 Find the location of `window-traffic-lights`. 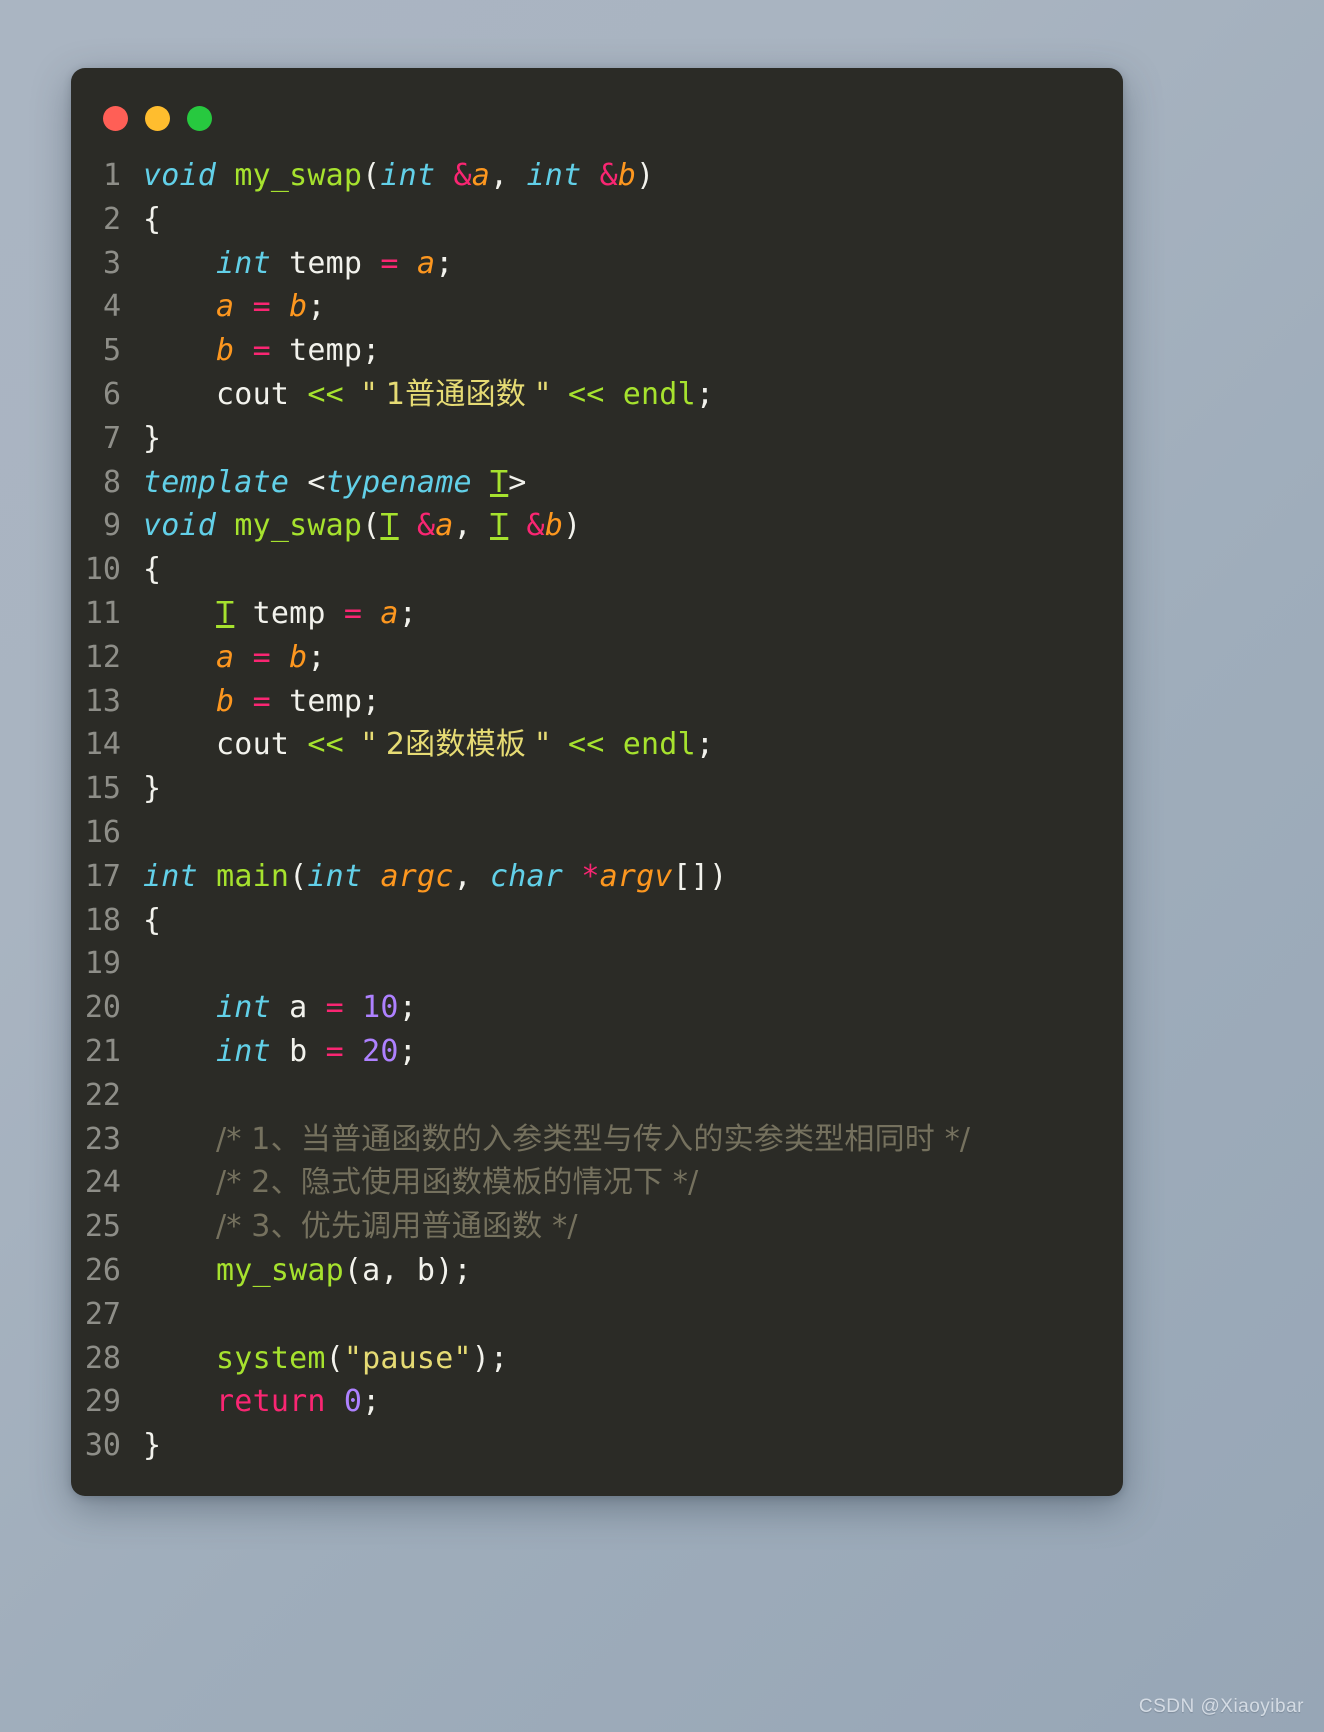

window-traffic-lights is located at coordinates (157, 118).